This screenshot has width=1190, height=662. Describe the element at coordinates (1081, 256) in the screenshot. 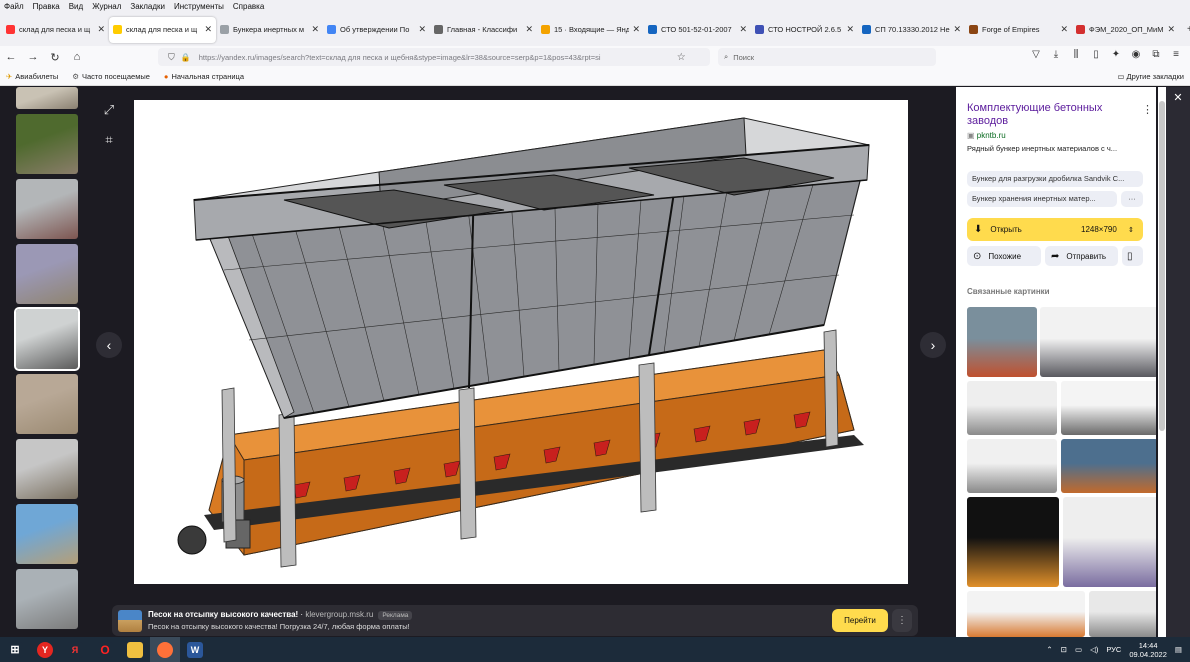

I see `share-button: ➦ Отправить` at that location.